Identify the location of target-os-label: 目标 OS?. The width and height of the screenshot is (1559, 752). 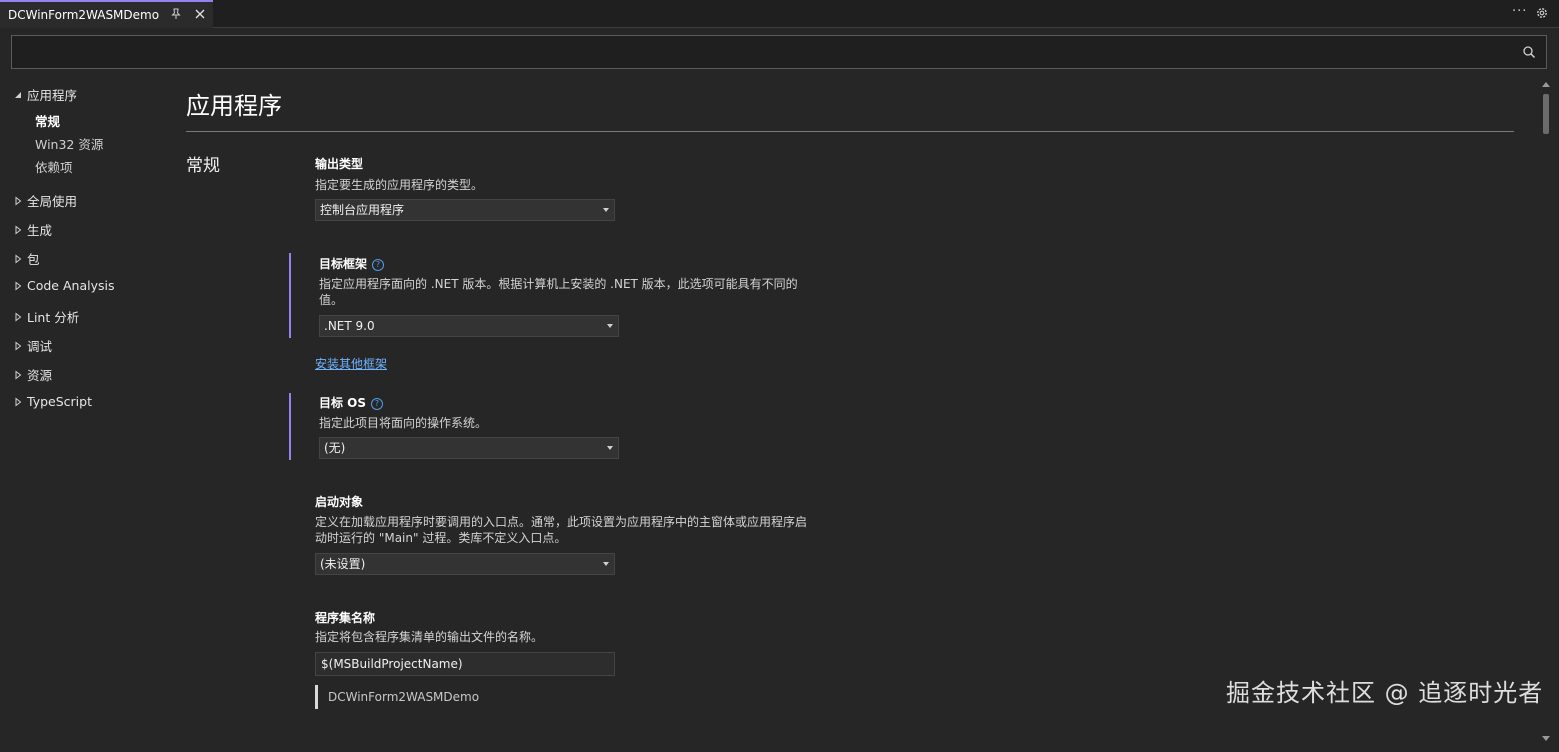
(351, 402).